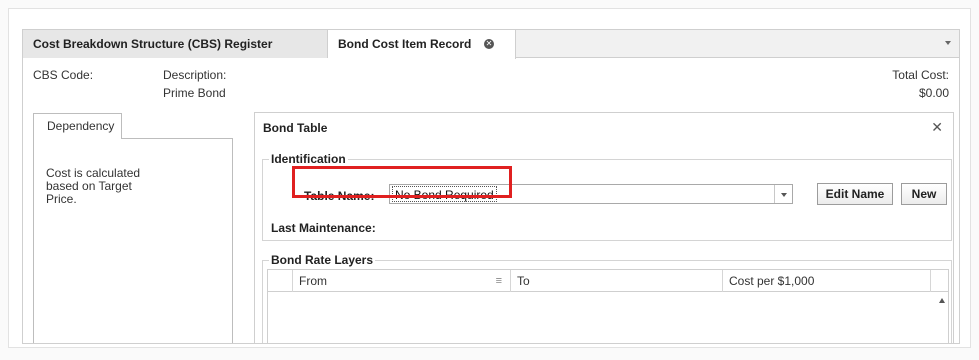 The width and height of the screenshot is (979, 360). I want to click on tab-cbs-register: Cost Breakdown Structure (CBS) Register, so click(175, 44).